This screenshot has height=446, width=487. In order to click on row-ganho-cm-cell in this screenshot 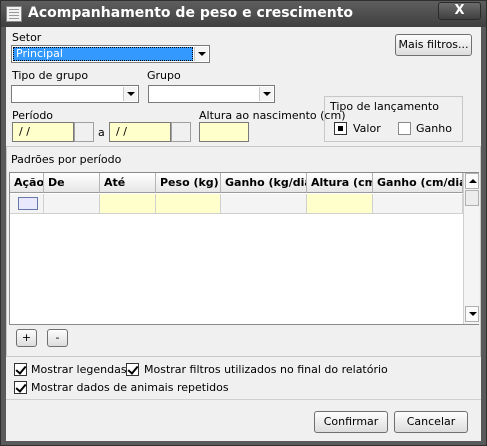, I will do `click(418, 204)`.